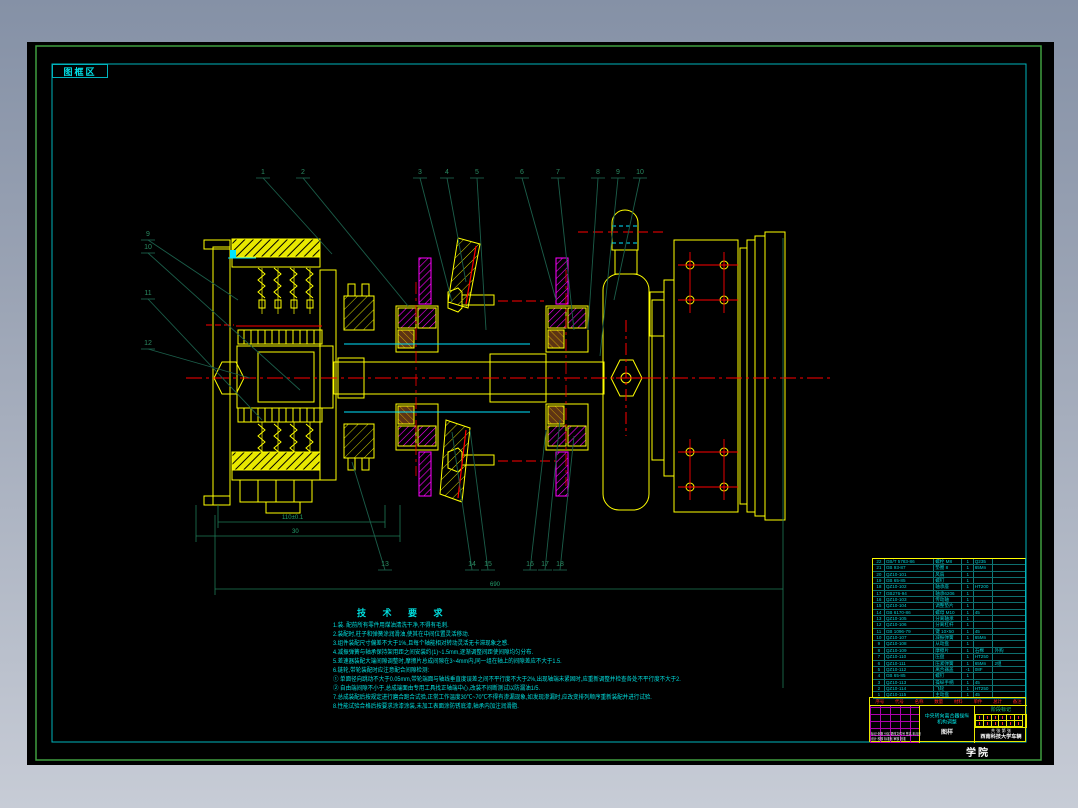 Image resolution: width=1078 pixels, height=808 pixels. What do you see at coordinates (910, 638) in the screenshot?
I see `bom-cell: QZ10-107` at bounding box center [910, 638].